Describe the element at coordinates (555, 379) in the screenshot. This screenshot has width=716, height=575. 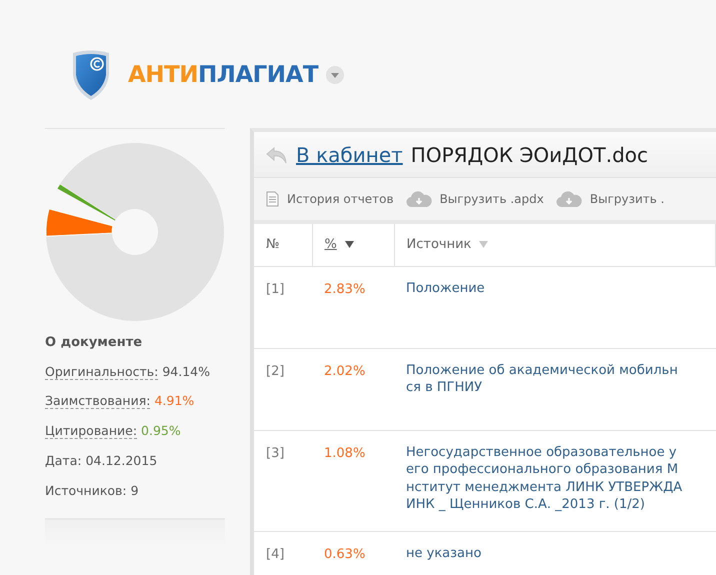
I see `source-link: Положение об академической мобильн ся в ПГНИУ` at that location.